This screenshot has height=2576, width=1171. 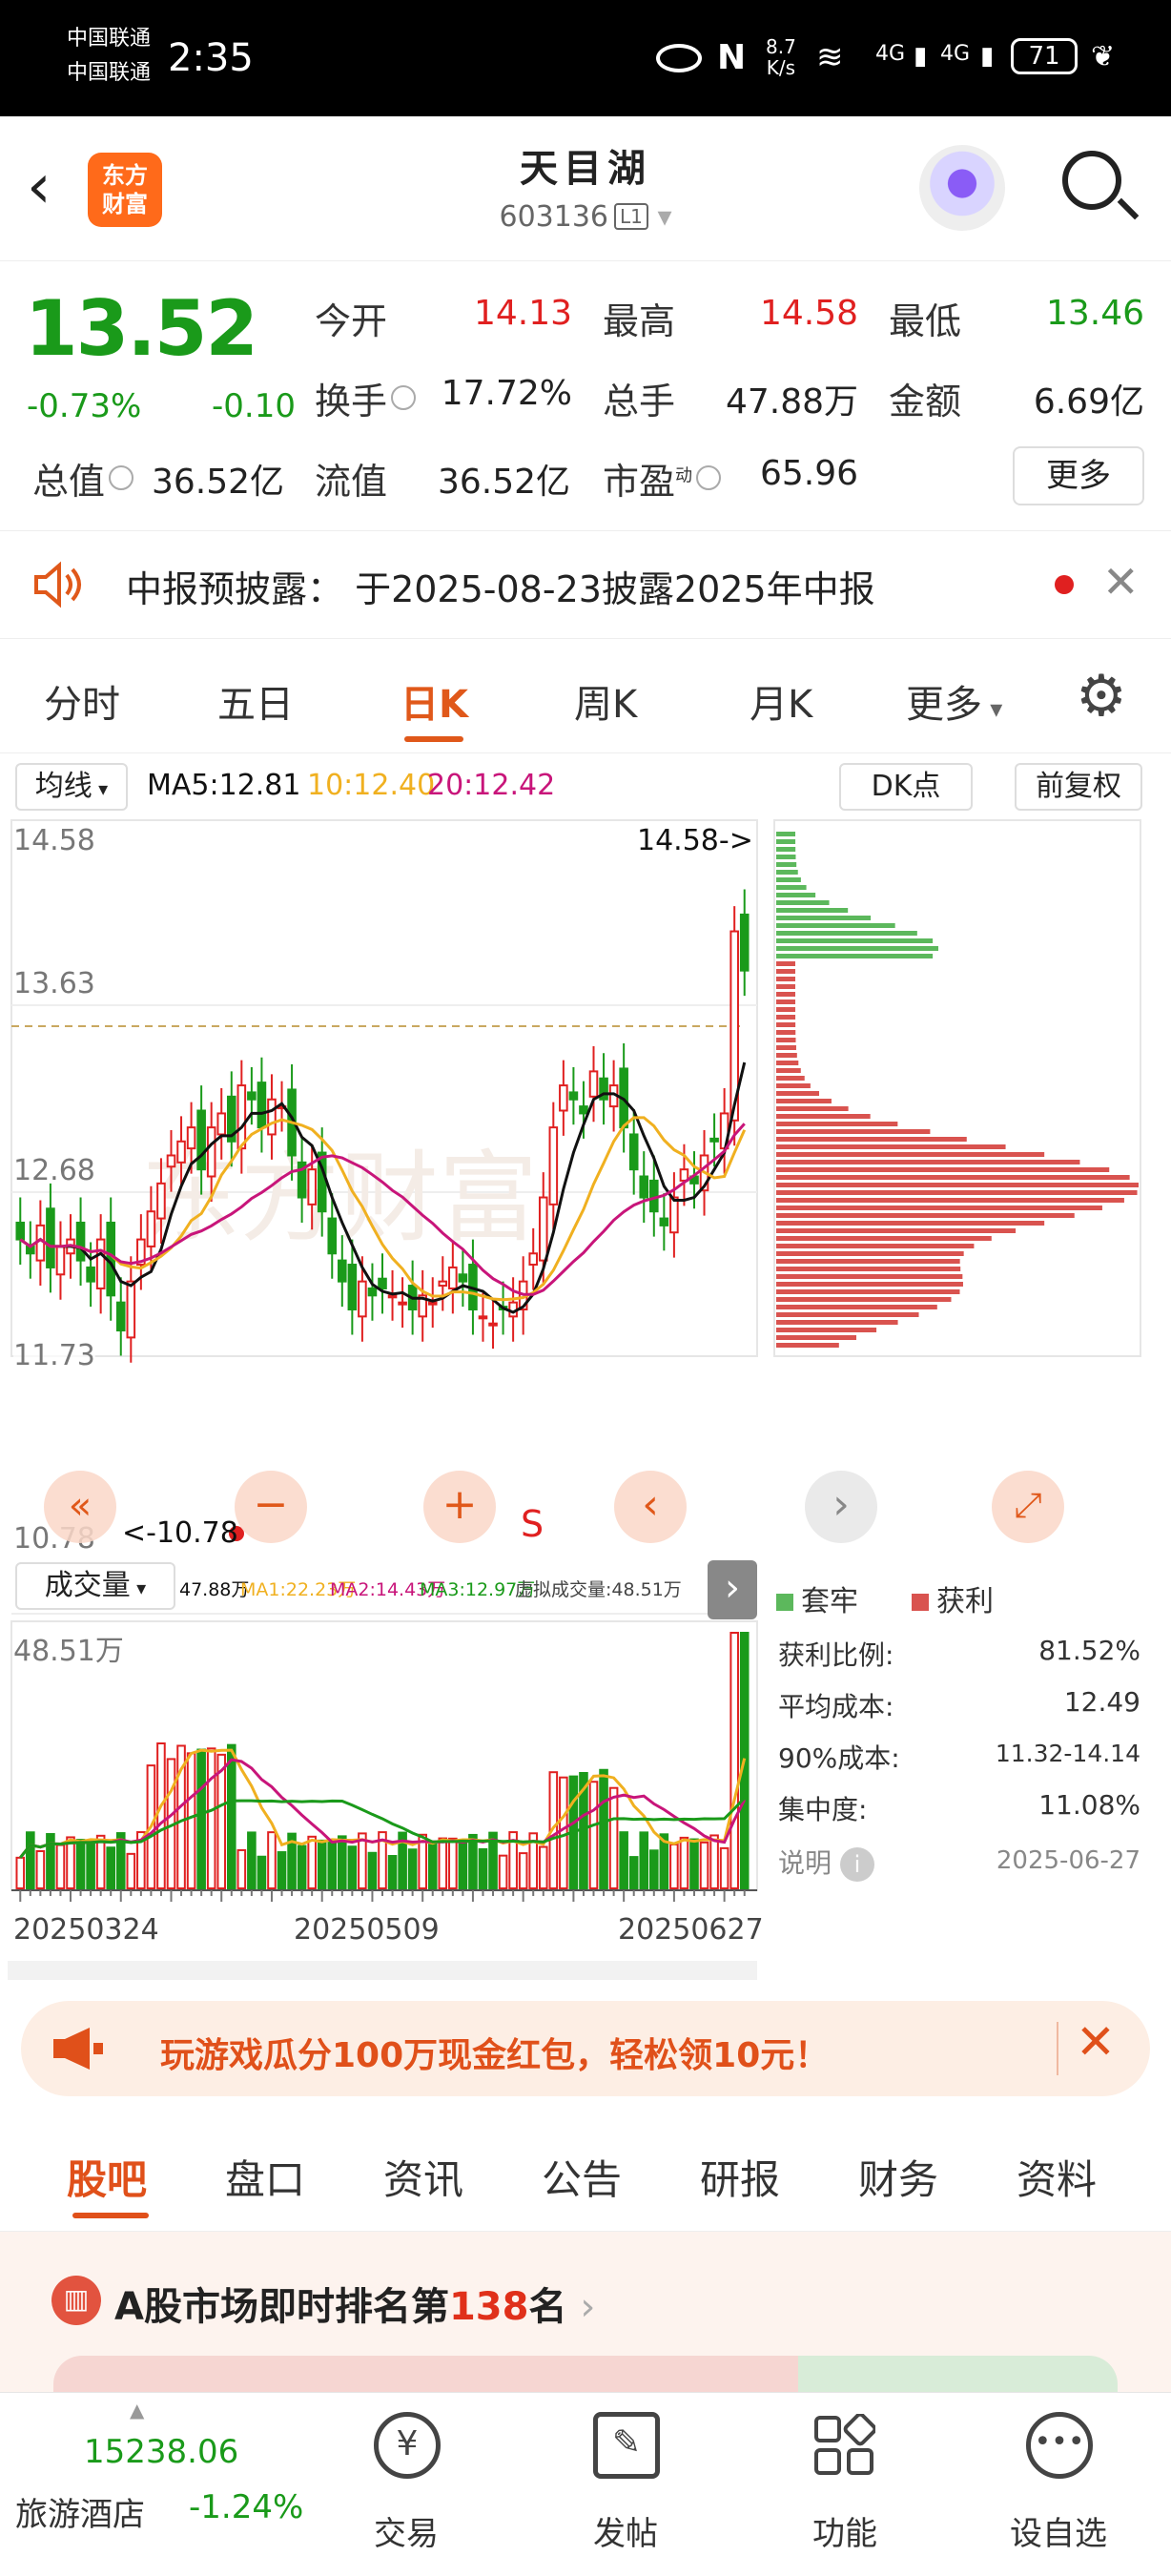 What do you see at coordinates (161, 2452) in the screenshot?
I see `index-value: 15238.06` at bounding box center [161, 2452].